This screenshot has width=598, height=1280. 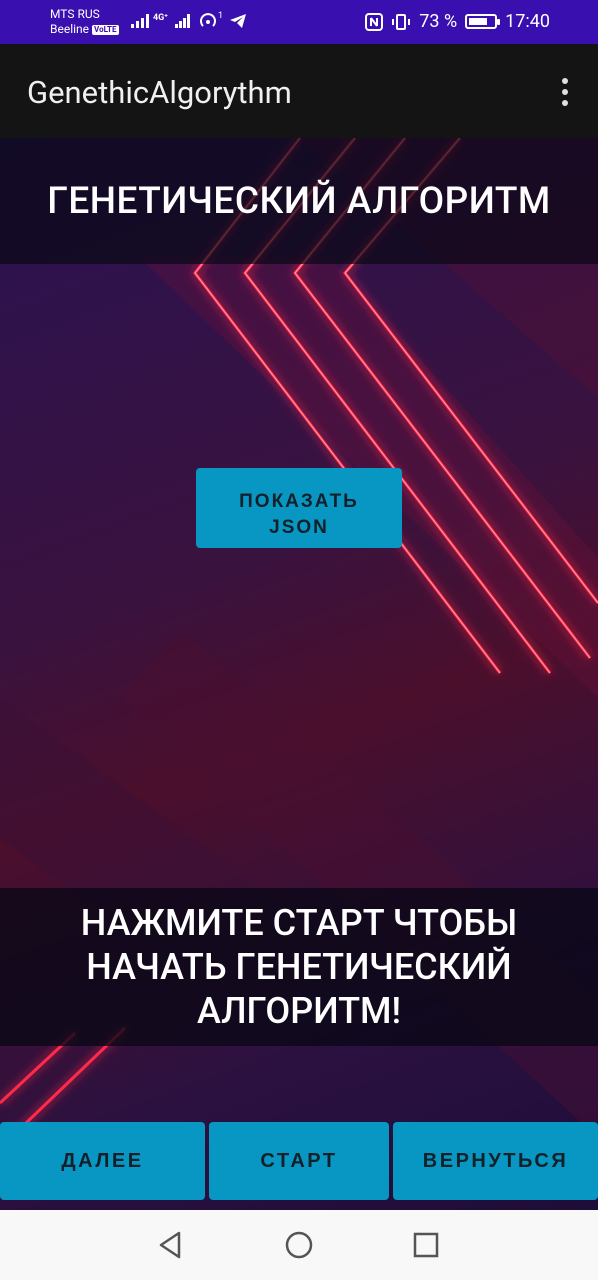 What do you see at coordinates (159, 92) in the screenshot?
I see `app-title: GenethicAlgorythm` at bounding box center [159, 92].